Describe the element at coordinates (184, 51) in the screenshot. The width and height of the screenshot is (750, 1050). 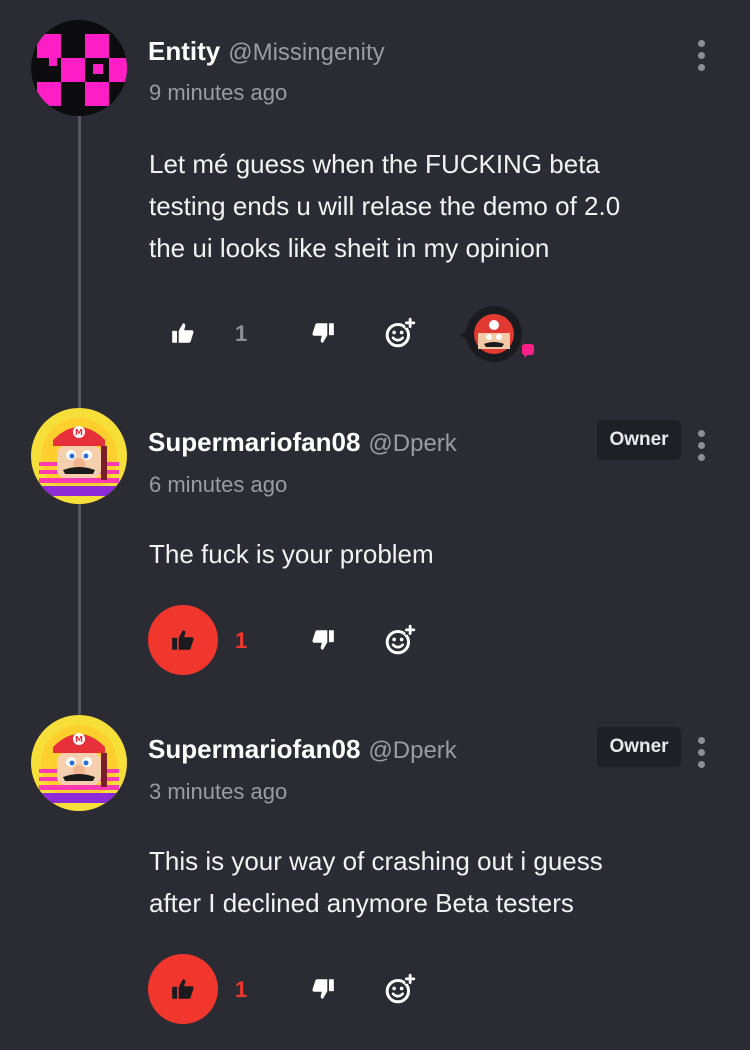
I see `author-display-name: Entity` at that location.